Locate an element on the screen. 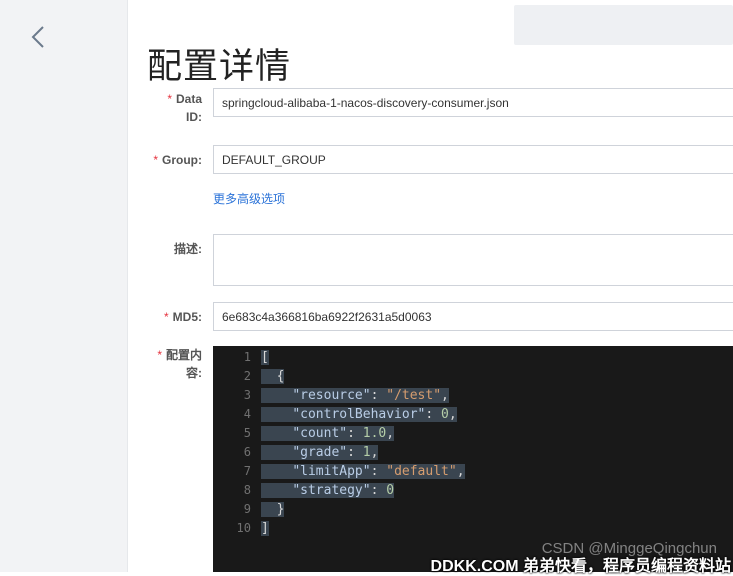  chevron-left-icon is located at coordinates (38, 37).